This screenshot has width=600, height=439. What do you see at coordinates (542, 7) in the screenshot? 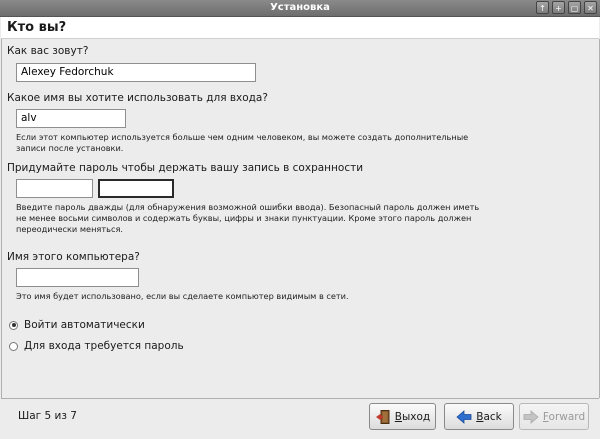
I see `arrow-up-icon: ↑` at bounding box center [542, 7].